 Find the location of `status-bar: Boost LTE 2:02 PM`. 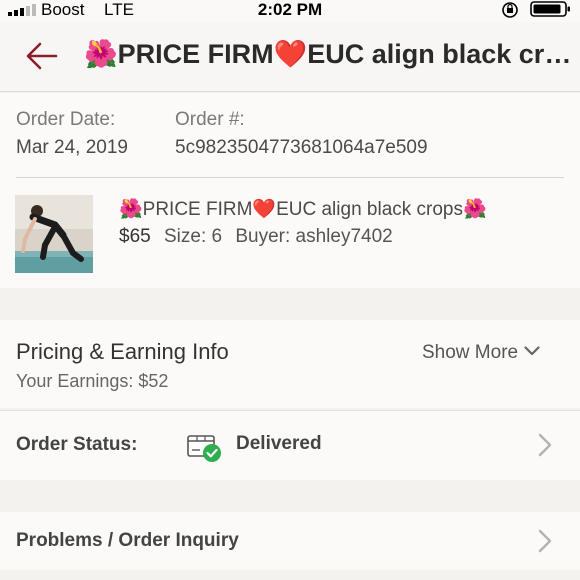

status-bar: Boost LTE 2:02 PM is located at coordinates (290, 11).